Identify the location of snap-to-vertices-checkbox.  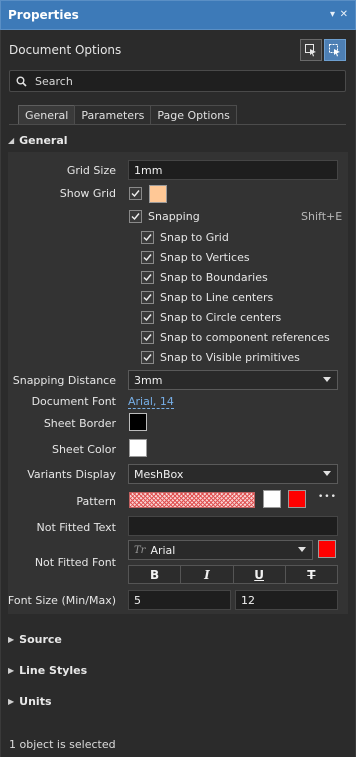
(147, 257).